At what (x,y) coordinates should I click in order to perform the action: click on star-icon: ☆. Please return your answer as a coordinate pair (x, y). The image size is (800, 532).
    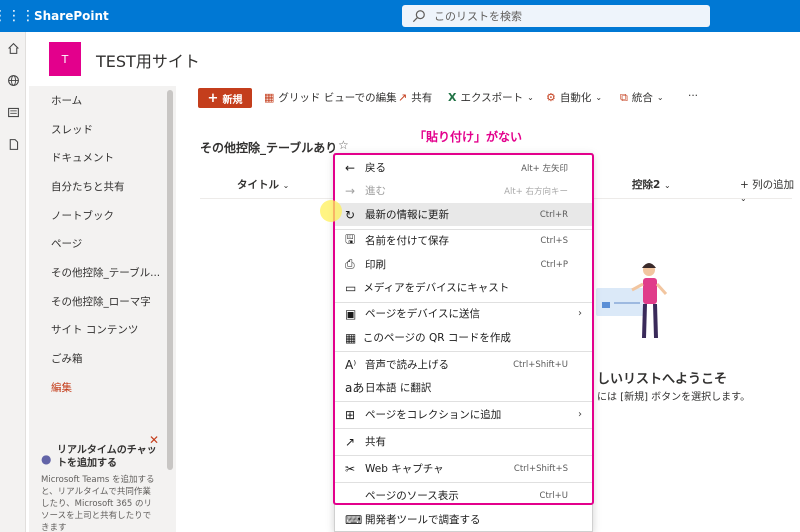
    Looking at the image, I should click on (343, 145).